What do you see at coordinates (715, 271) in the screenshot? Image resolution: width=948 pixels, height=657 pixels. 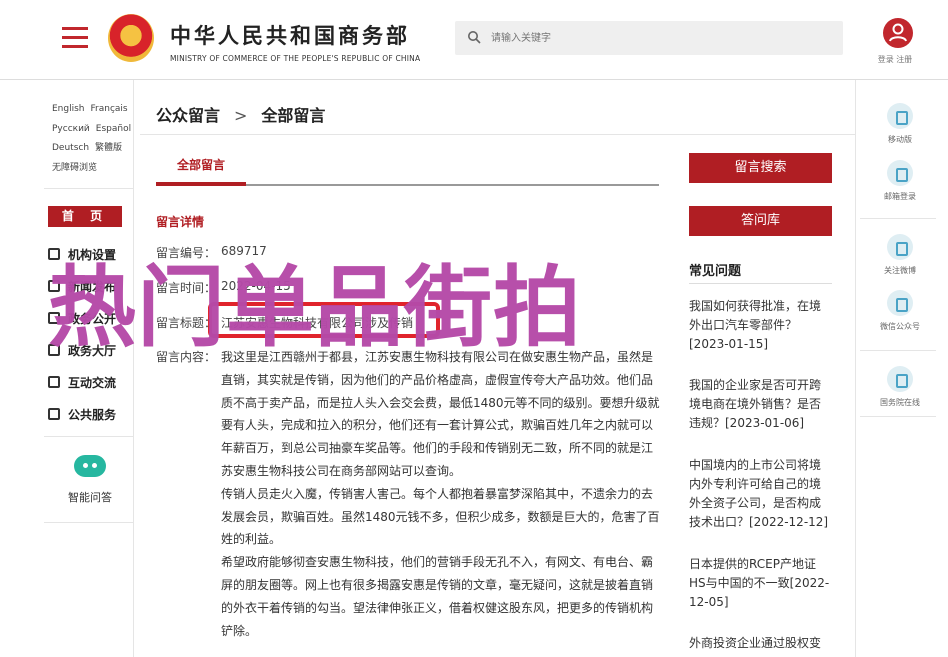 I see `faq-title: 常见问题` at bounding box center [715, 271].